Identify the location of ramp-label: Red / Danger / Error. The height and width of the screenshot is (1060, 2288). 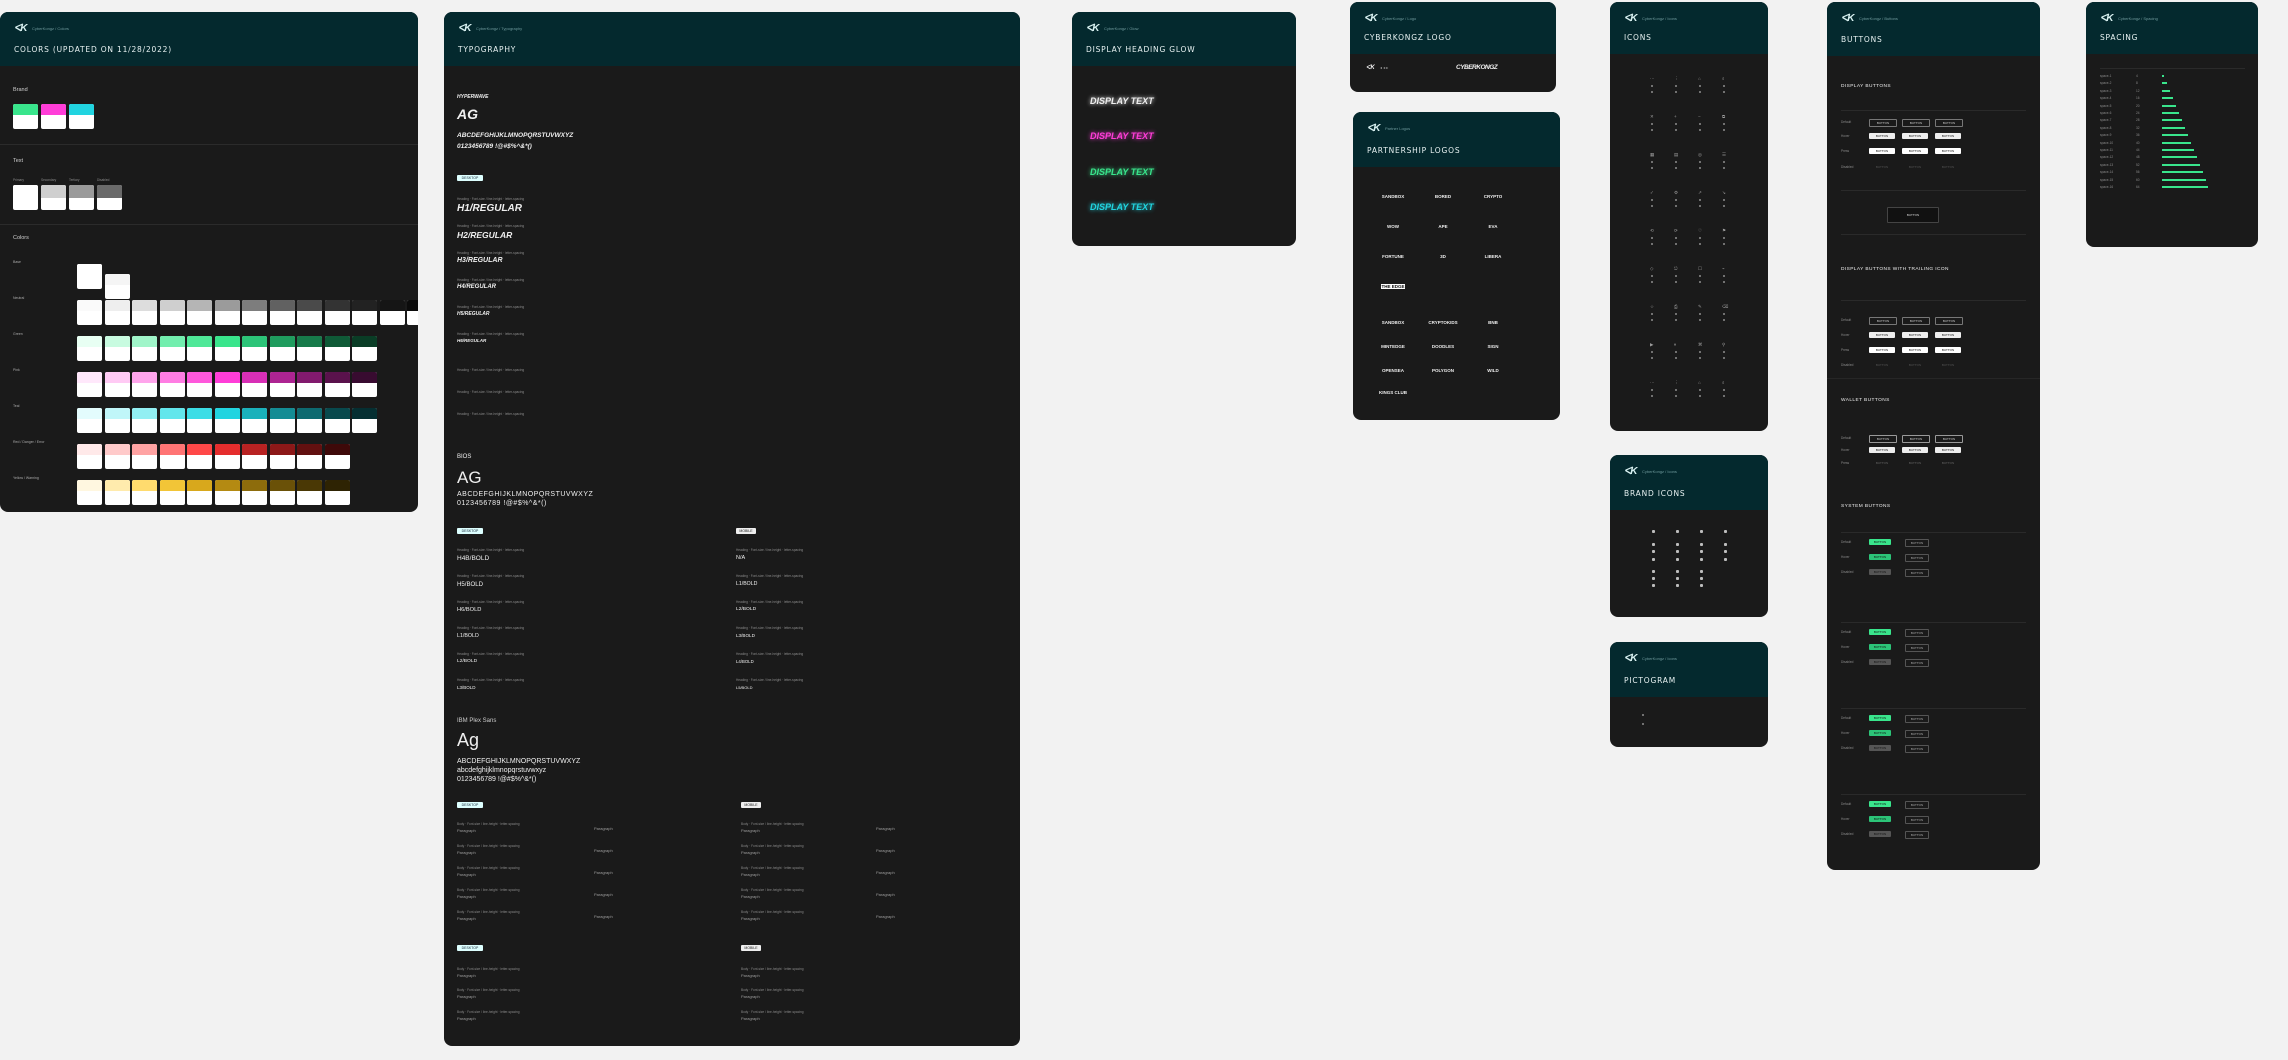
(29, 442).